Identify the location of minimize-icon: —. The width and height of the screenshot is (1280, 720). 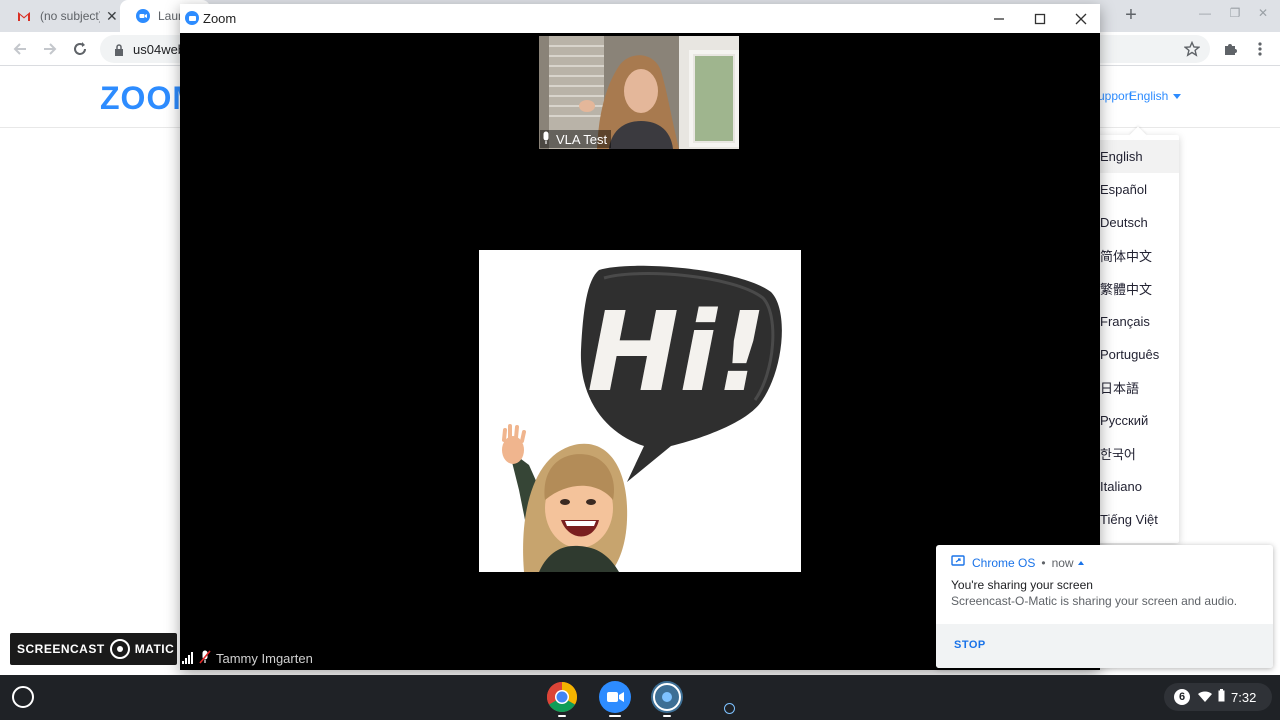
(1205, 16).